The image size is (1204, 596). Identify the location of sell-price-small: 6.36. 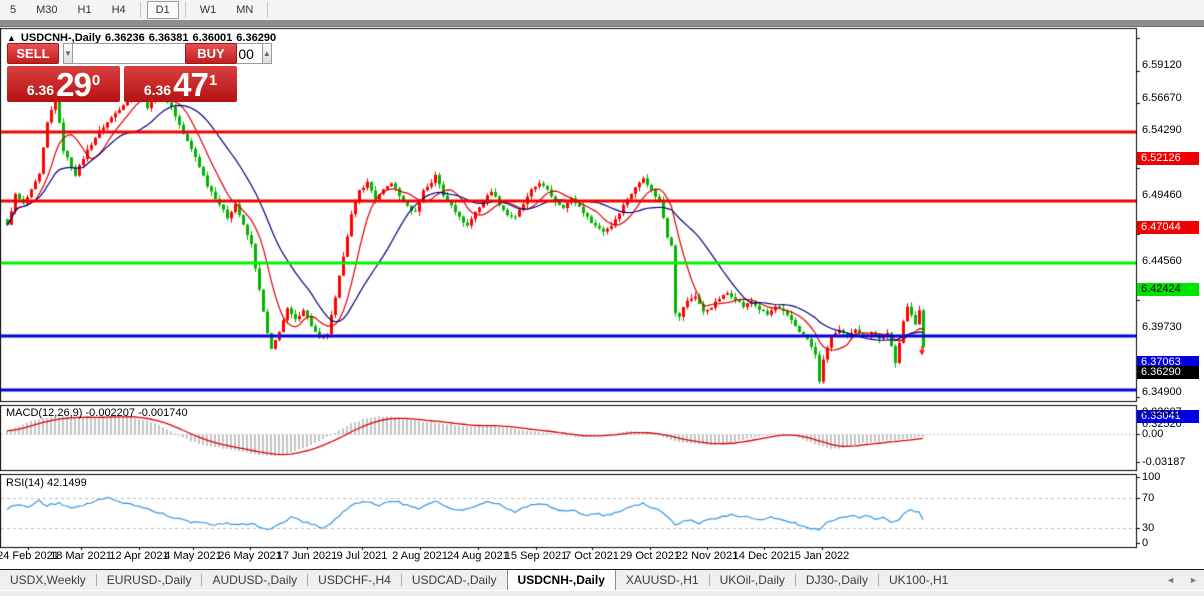
(40, 90).